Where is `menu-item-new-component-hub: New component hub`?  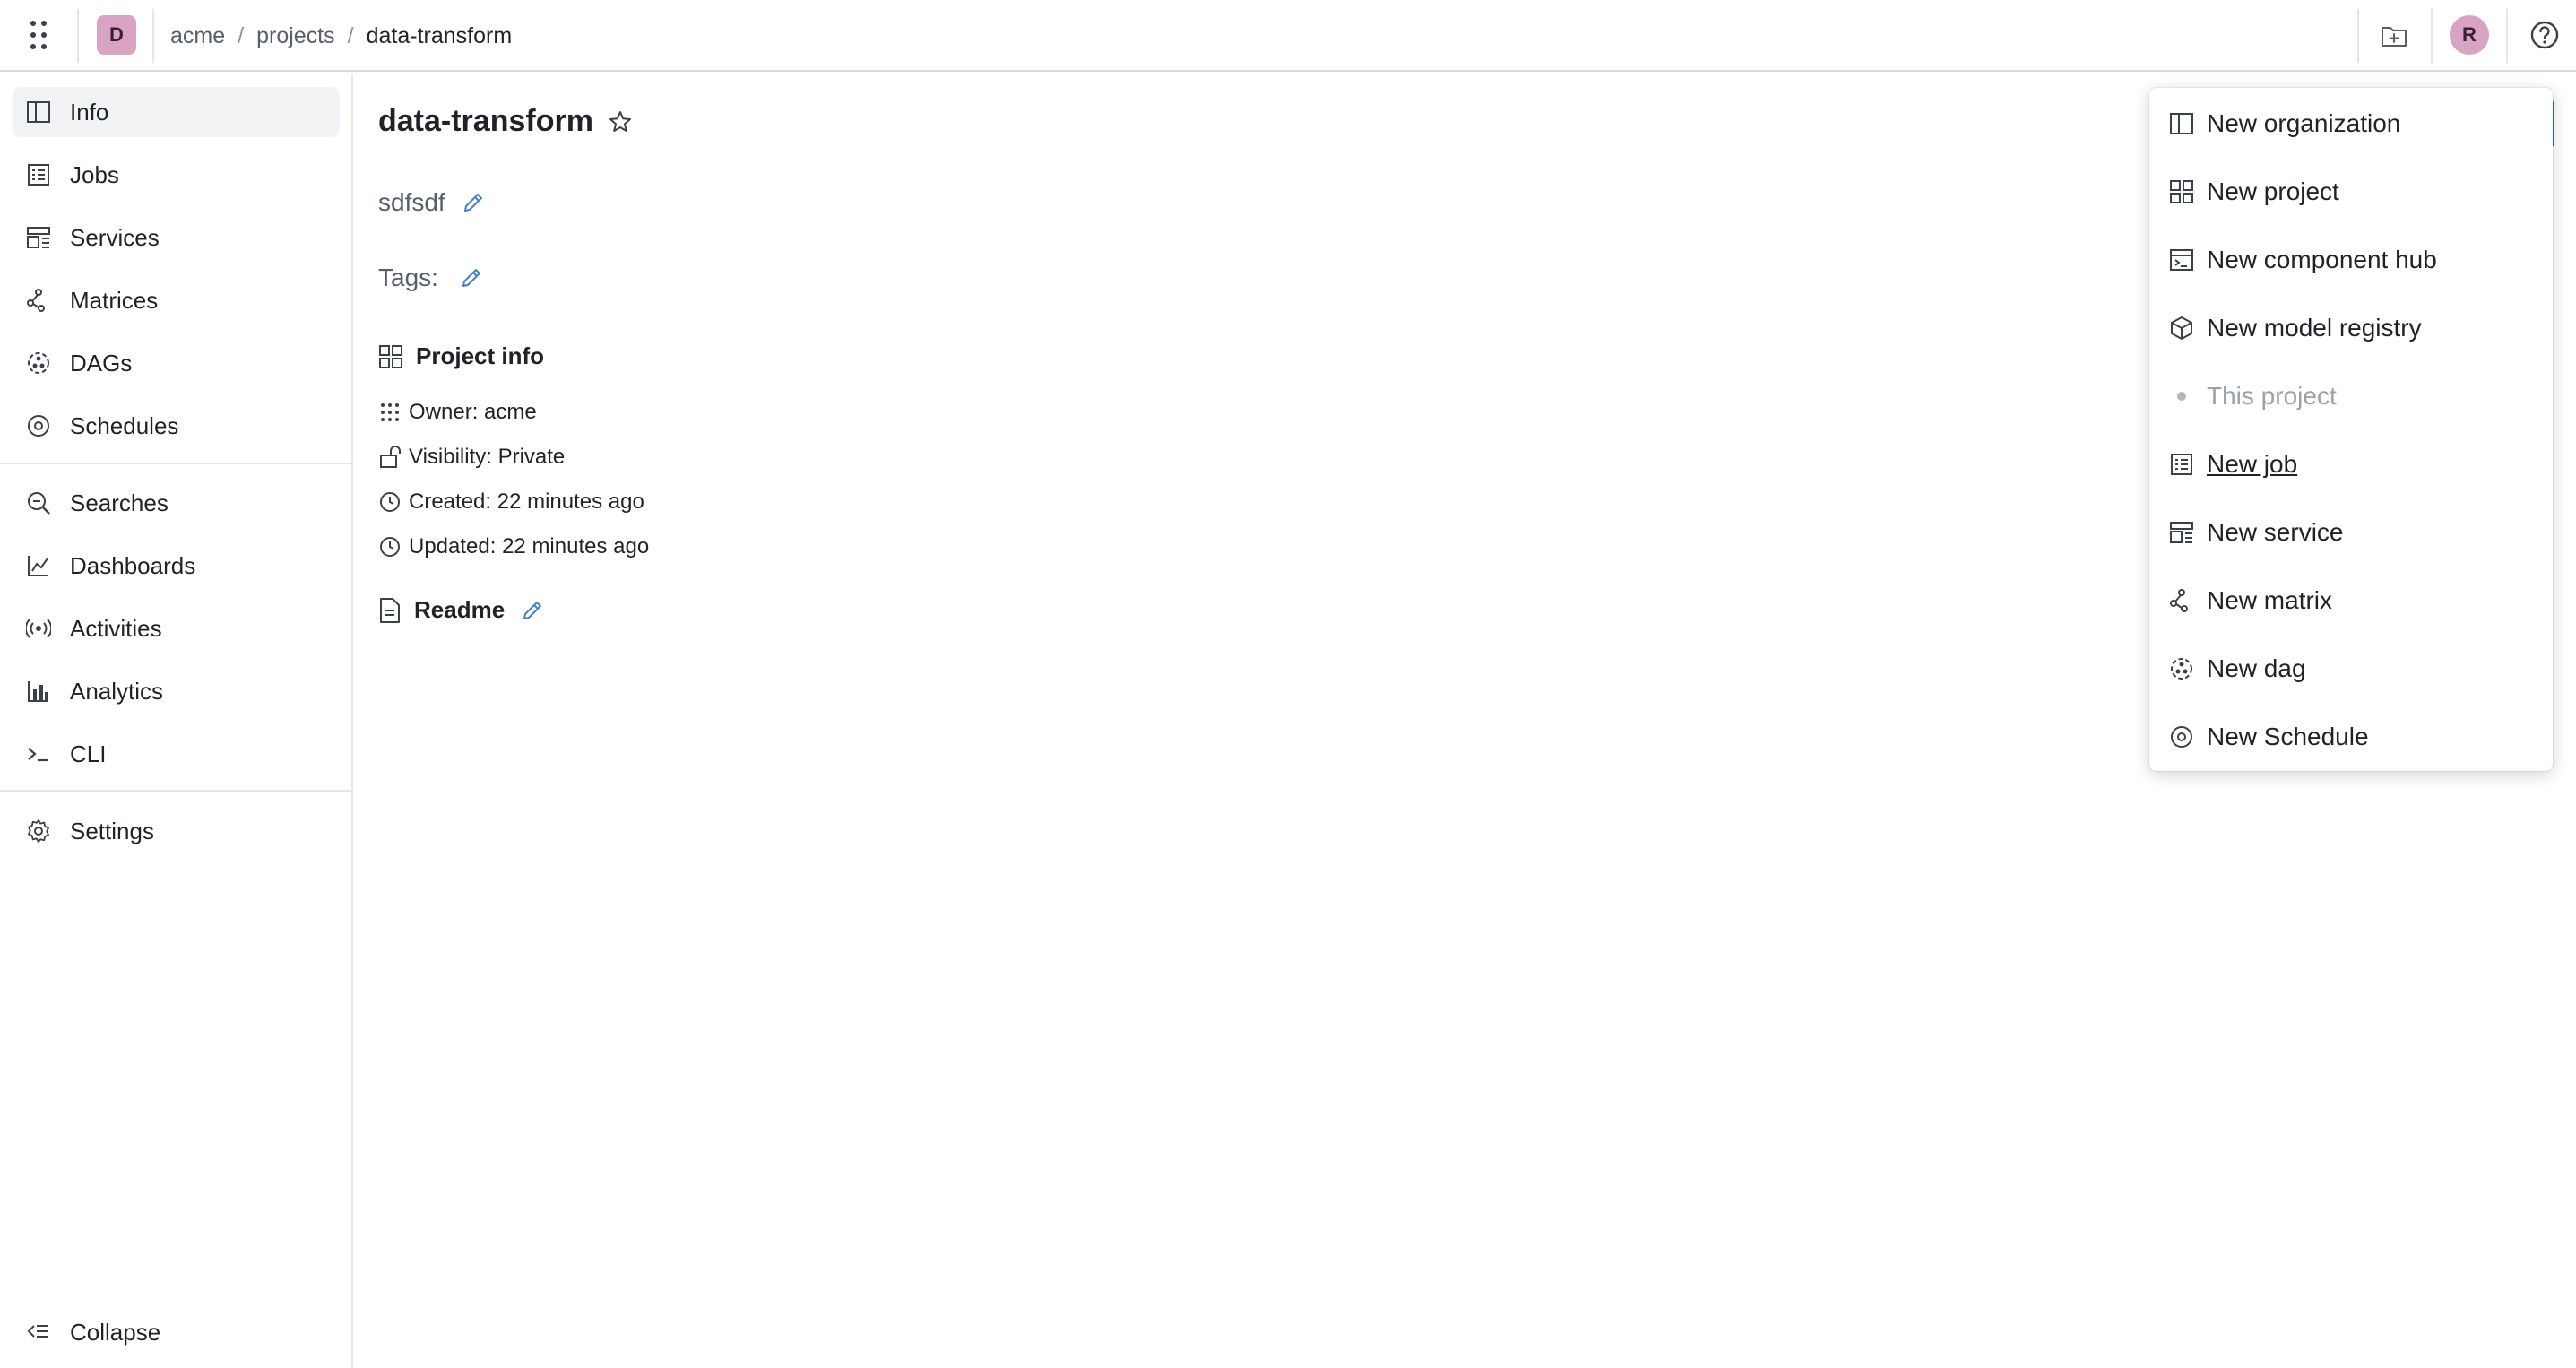 menu-item-new-component-hub: New component hub is located at coordinates (2351, 260).